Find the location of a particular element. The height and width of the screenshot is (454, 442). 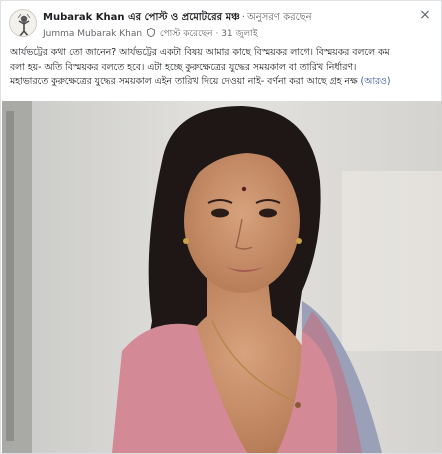

author-name-link: Jumma Mubarak Khan is located at coordinates (92, 34).